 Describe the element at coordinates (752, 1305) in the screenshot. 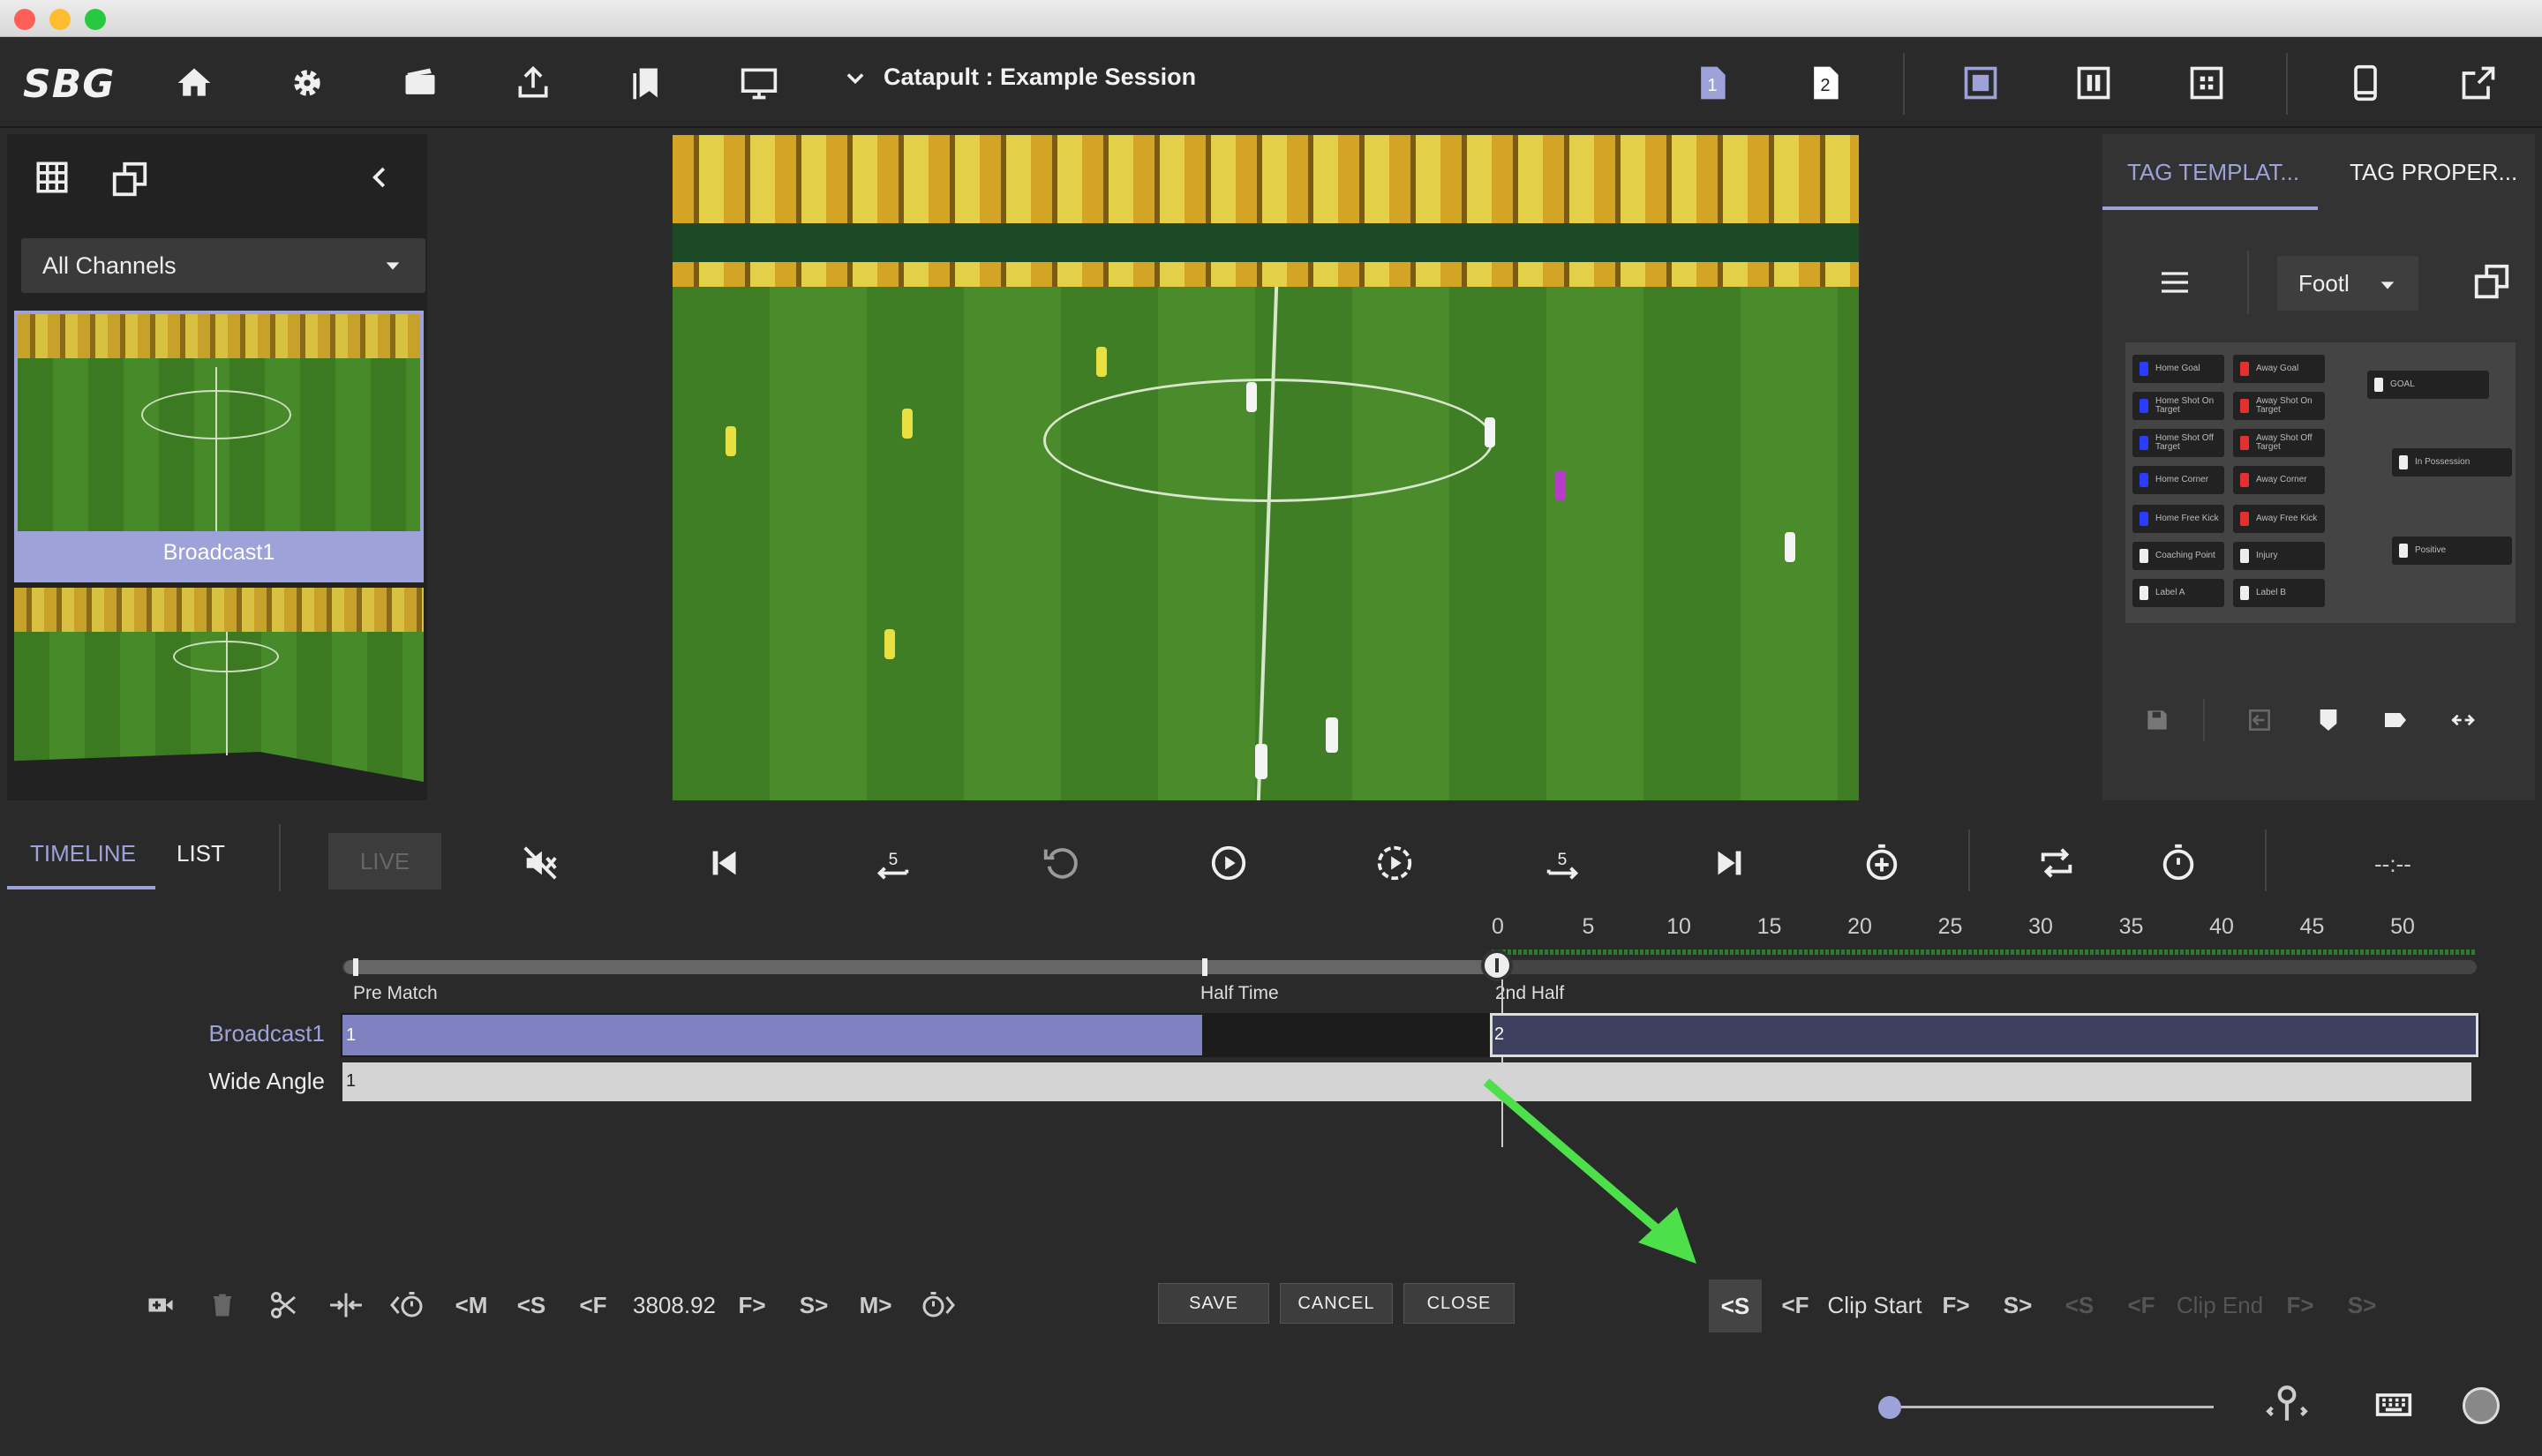

I see `frame-forward-button: F>` at that location.